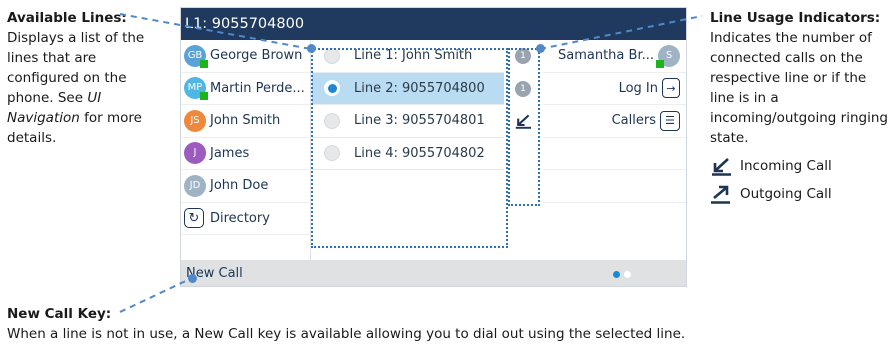 This screenshot has height=350, width=892. Describe the element at coordinates (195, 153) in the screenshot. I see `avatar: J` at that location.